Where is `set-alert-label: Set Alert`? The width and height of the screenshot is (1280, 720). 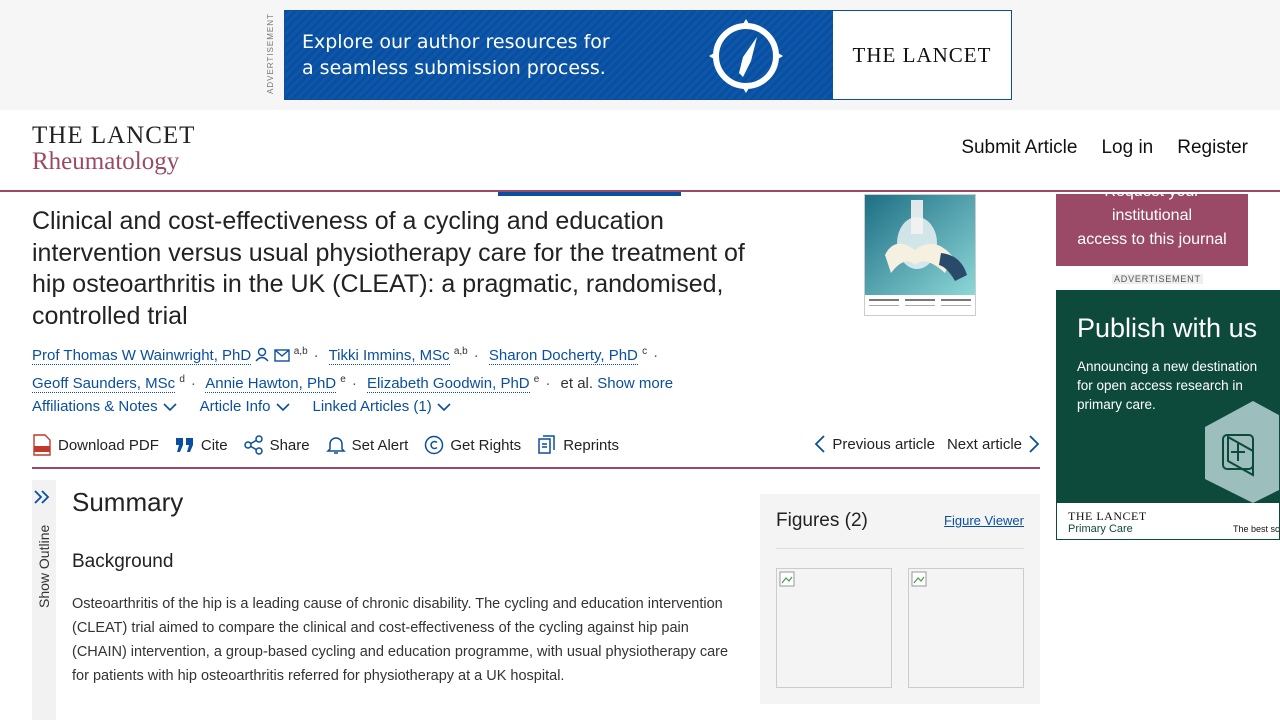 set-alert-label: Set Alert is located at coordinates (380, 445).